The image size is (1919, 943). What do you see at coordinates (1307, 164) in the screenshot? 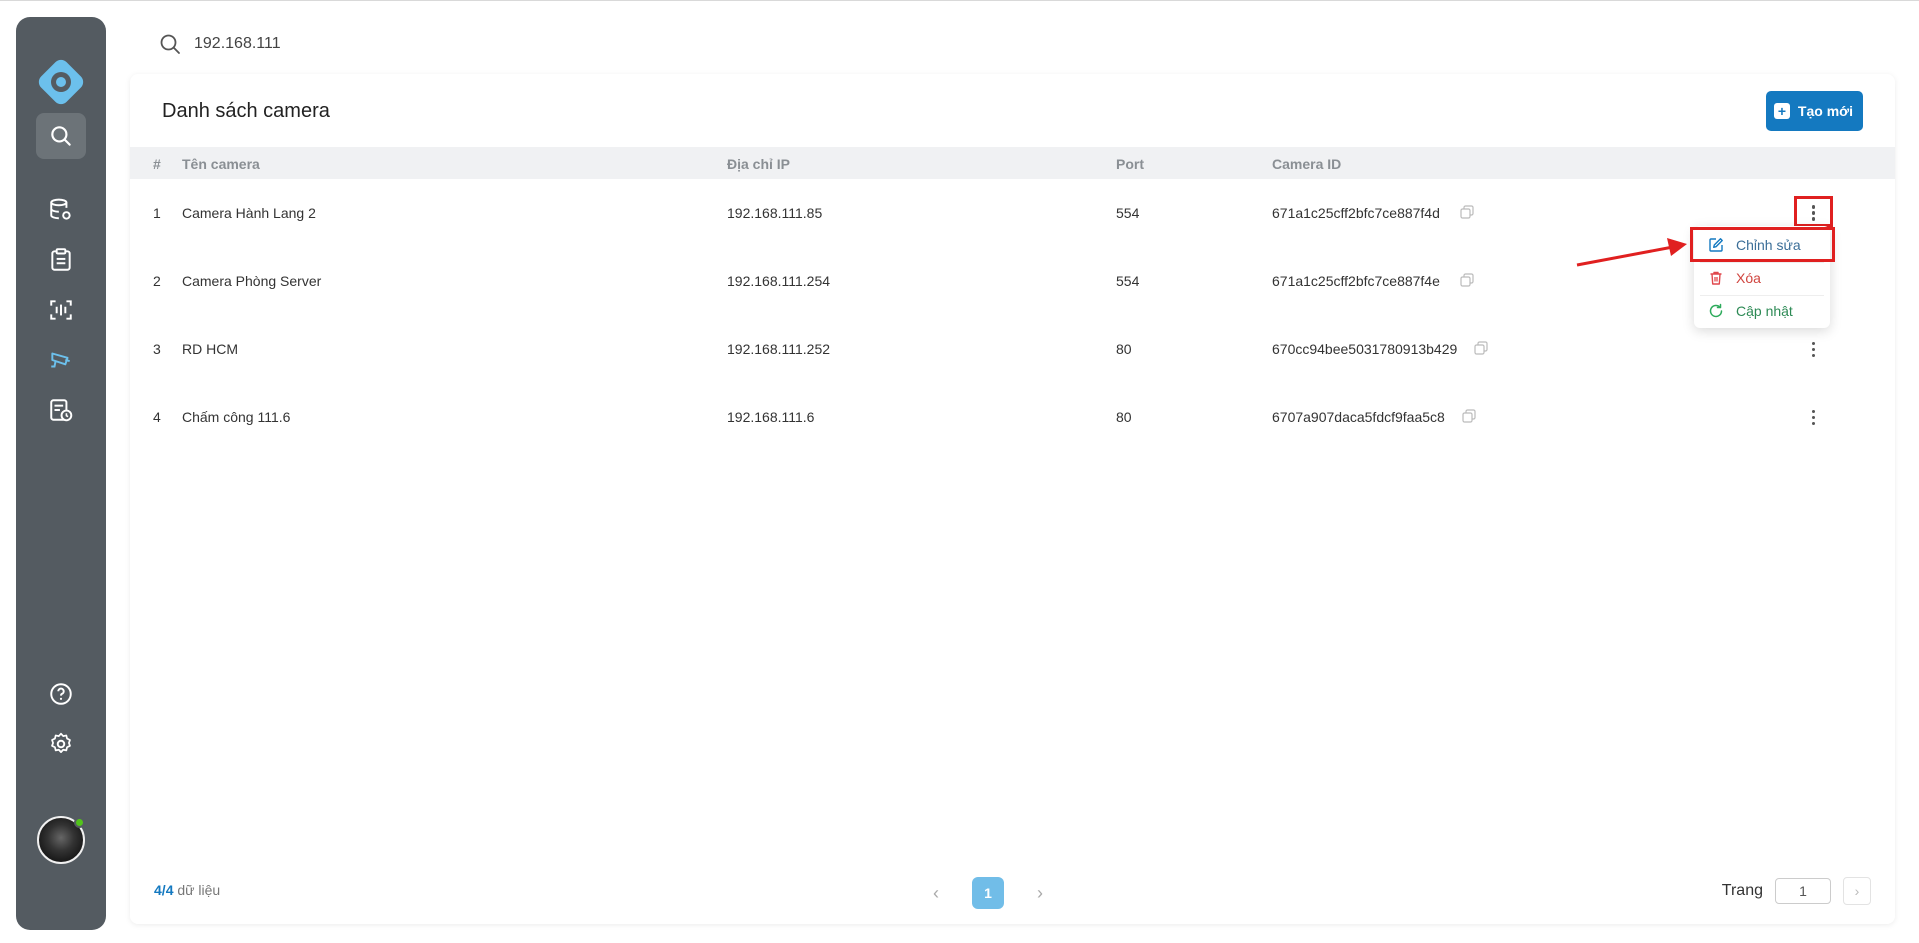
I see `header-camera-id: Camera ID` at bounding box center [1307, 164].